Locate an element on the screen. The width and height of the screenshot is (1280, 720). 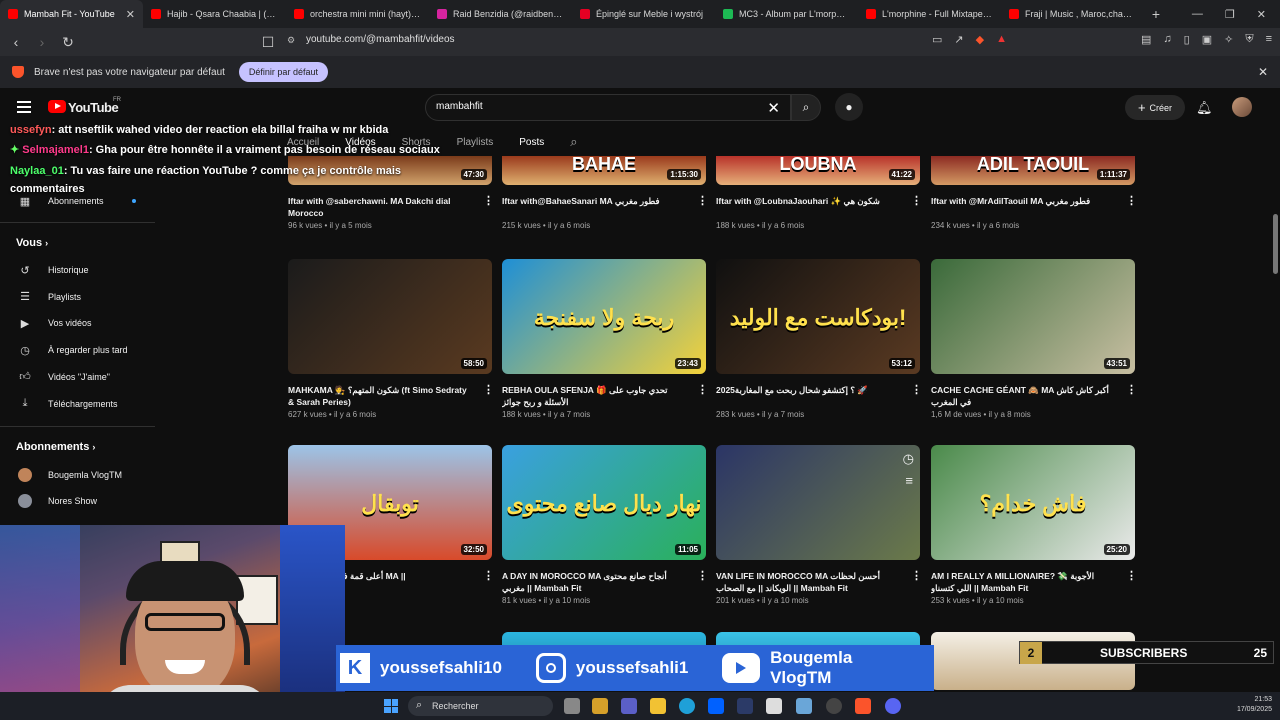
taskbar-clock: 21:53 17/09/2025 is located at coordinates (1254, 705).